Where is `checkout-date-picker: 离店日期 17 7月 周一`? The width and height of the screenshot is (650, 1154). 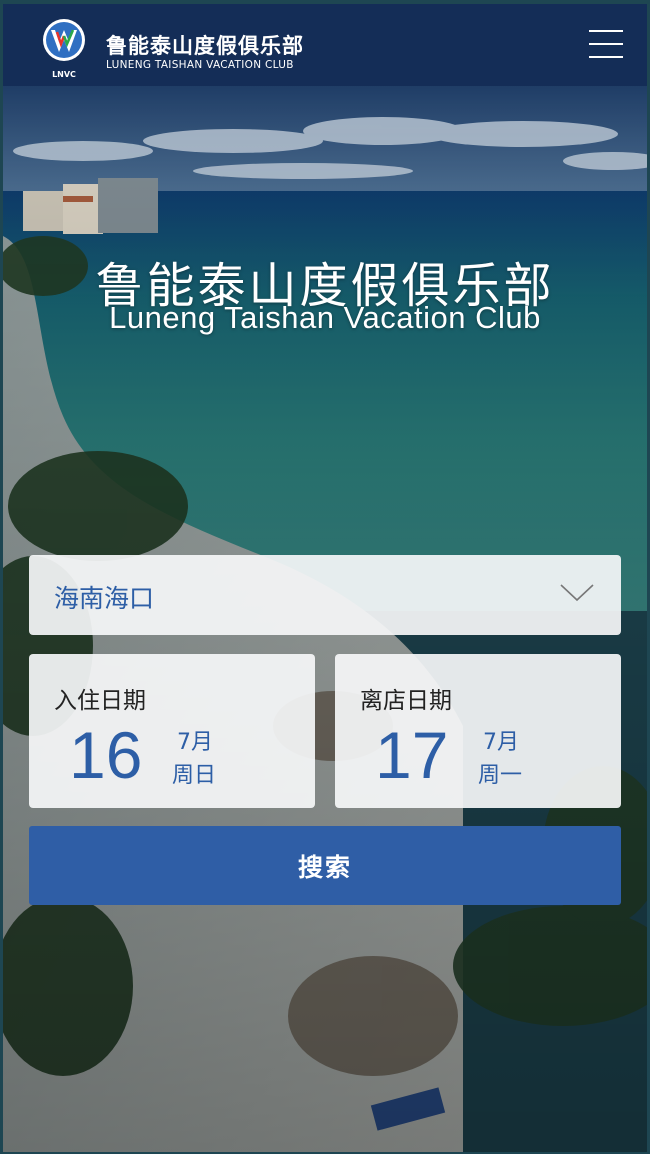 checkout-date-picker: 离店日期 17 7月 周一 is located at coordinates (478, 731).